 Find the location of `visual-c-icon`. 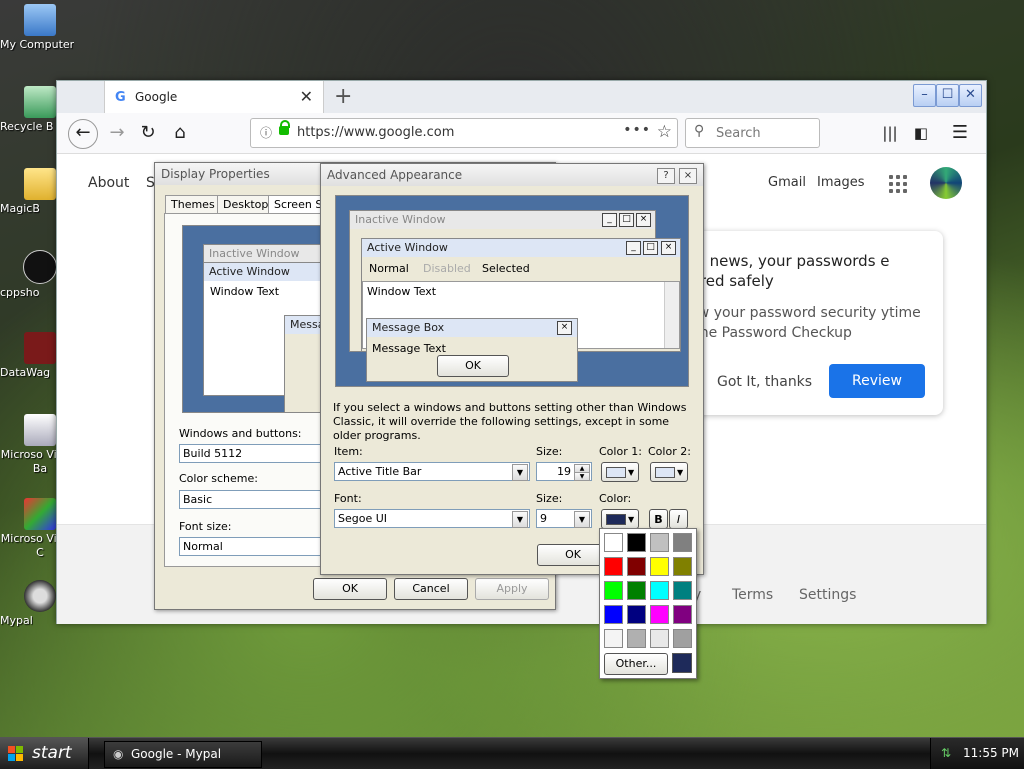

visual-c-icon is located at coordinates (40, 514).